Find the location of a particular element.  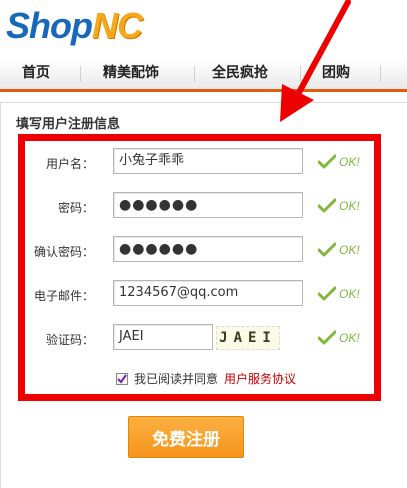

shopnc-logo: Shop NC is located at coordinates (74, 23).